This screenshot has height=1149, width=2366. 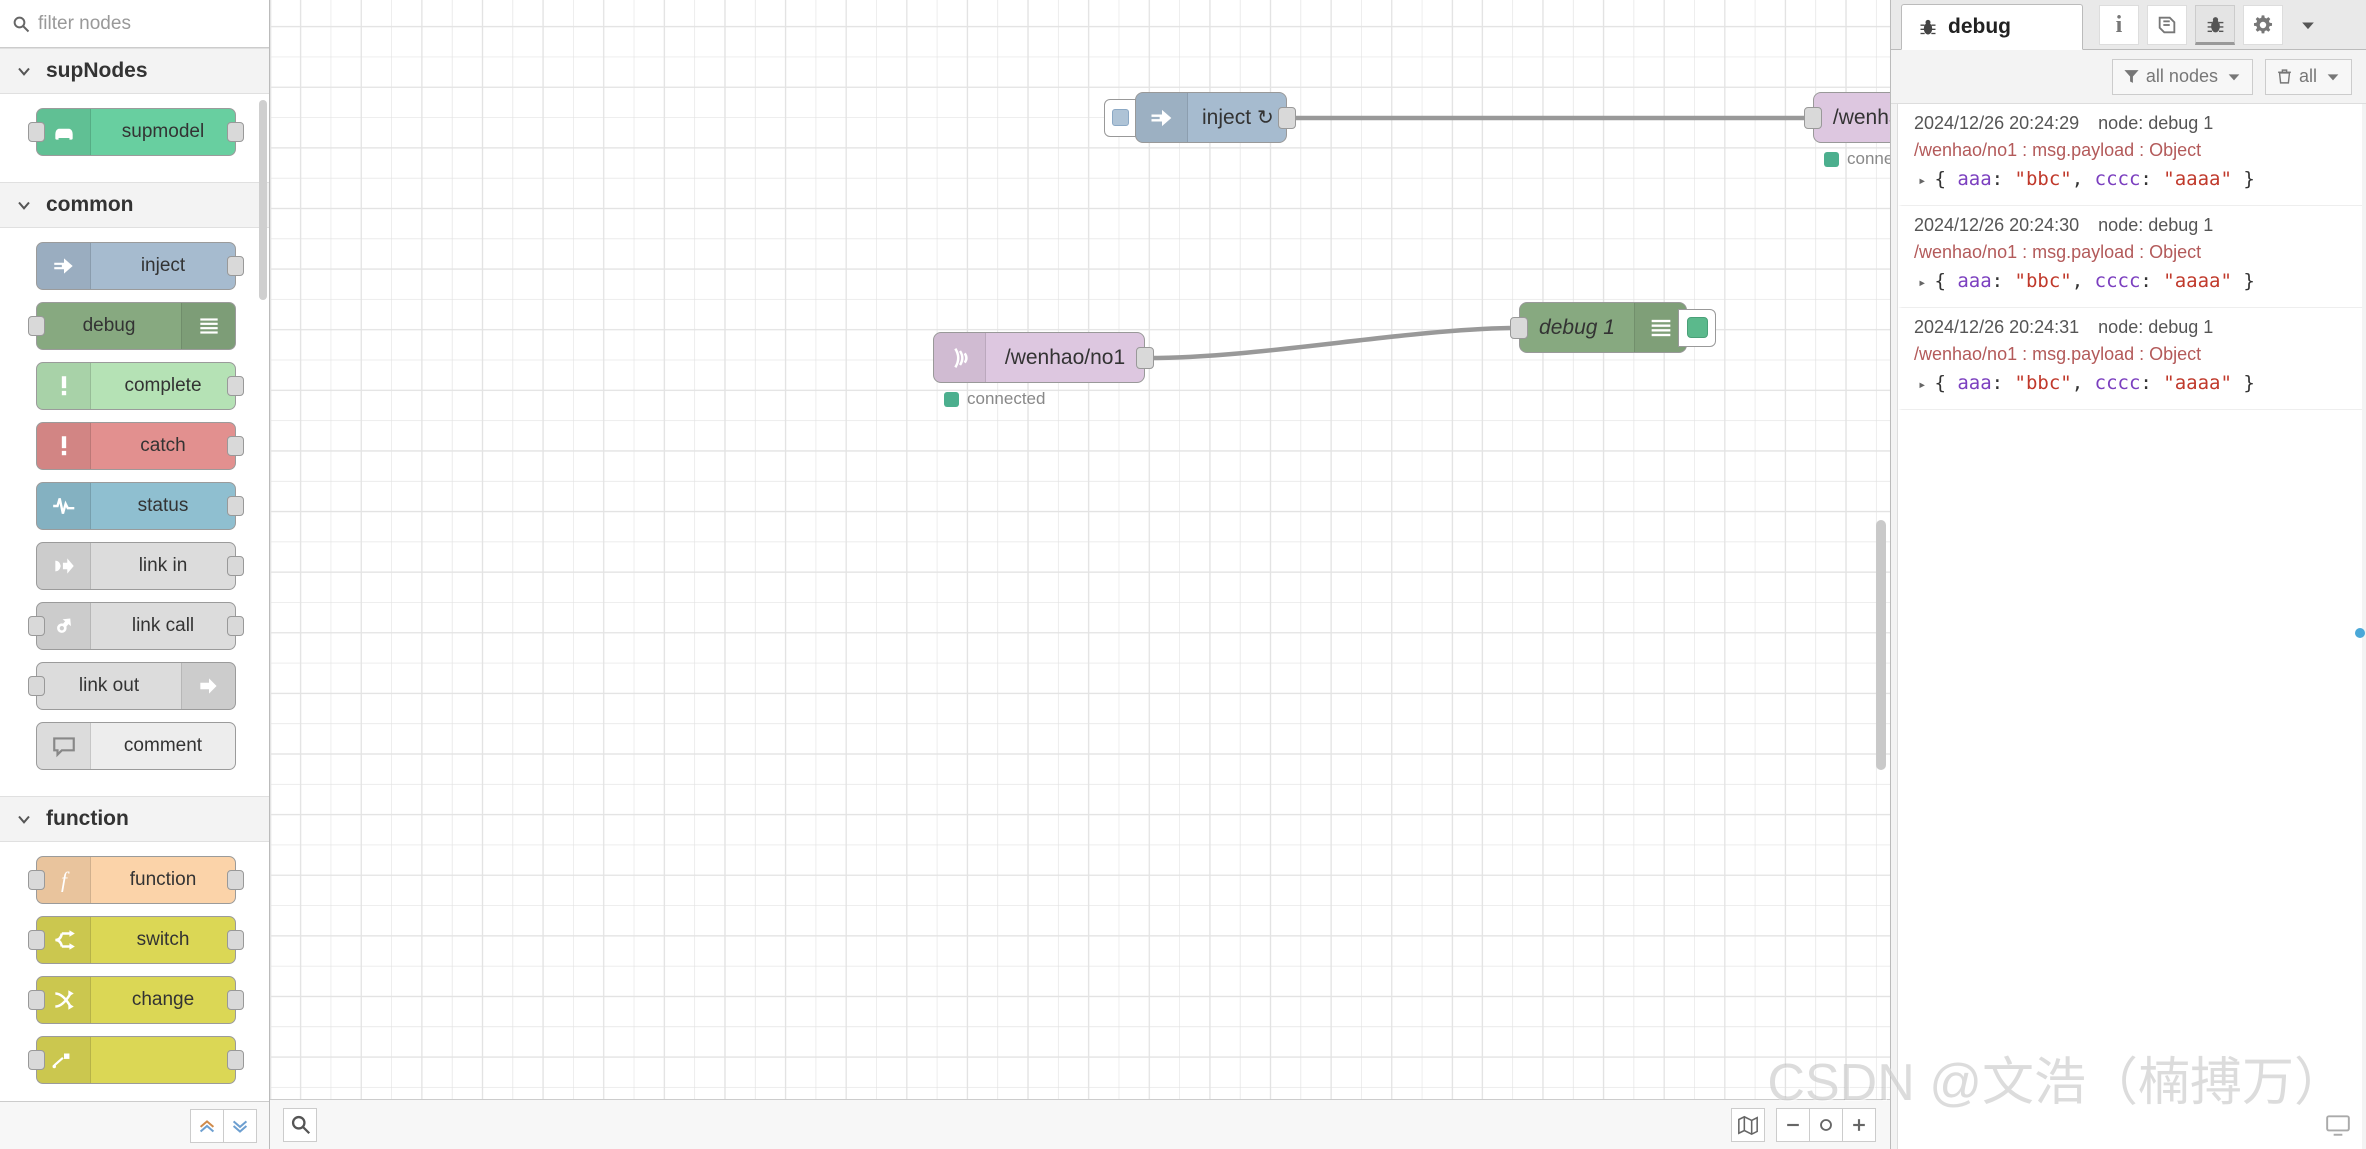 What do you see at coordinates (2338, 1125) in the screenshot?
I see `display-icon` at bounding box center [2338, 1125].